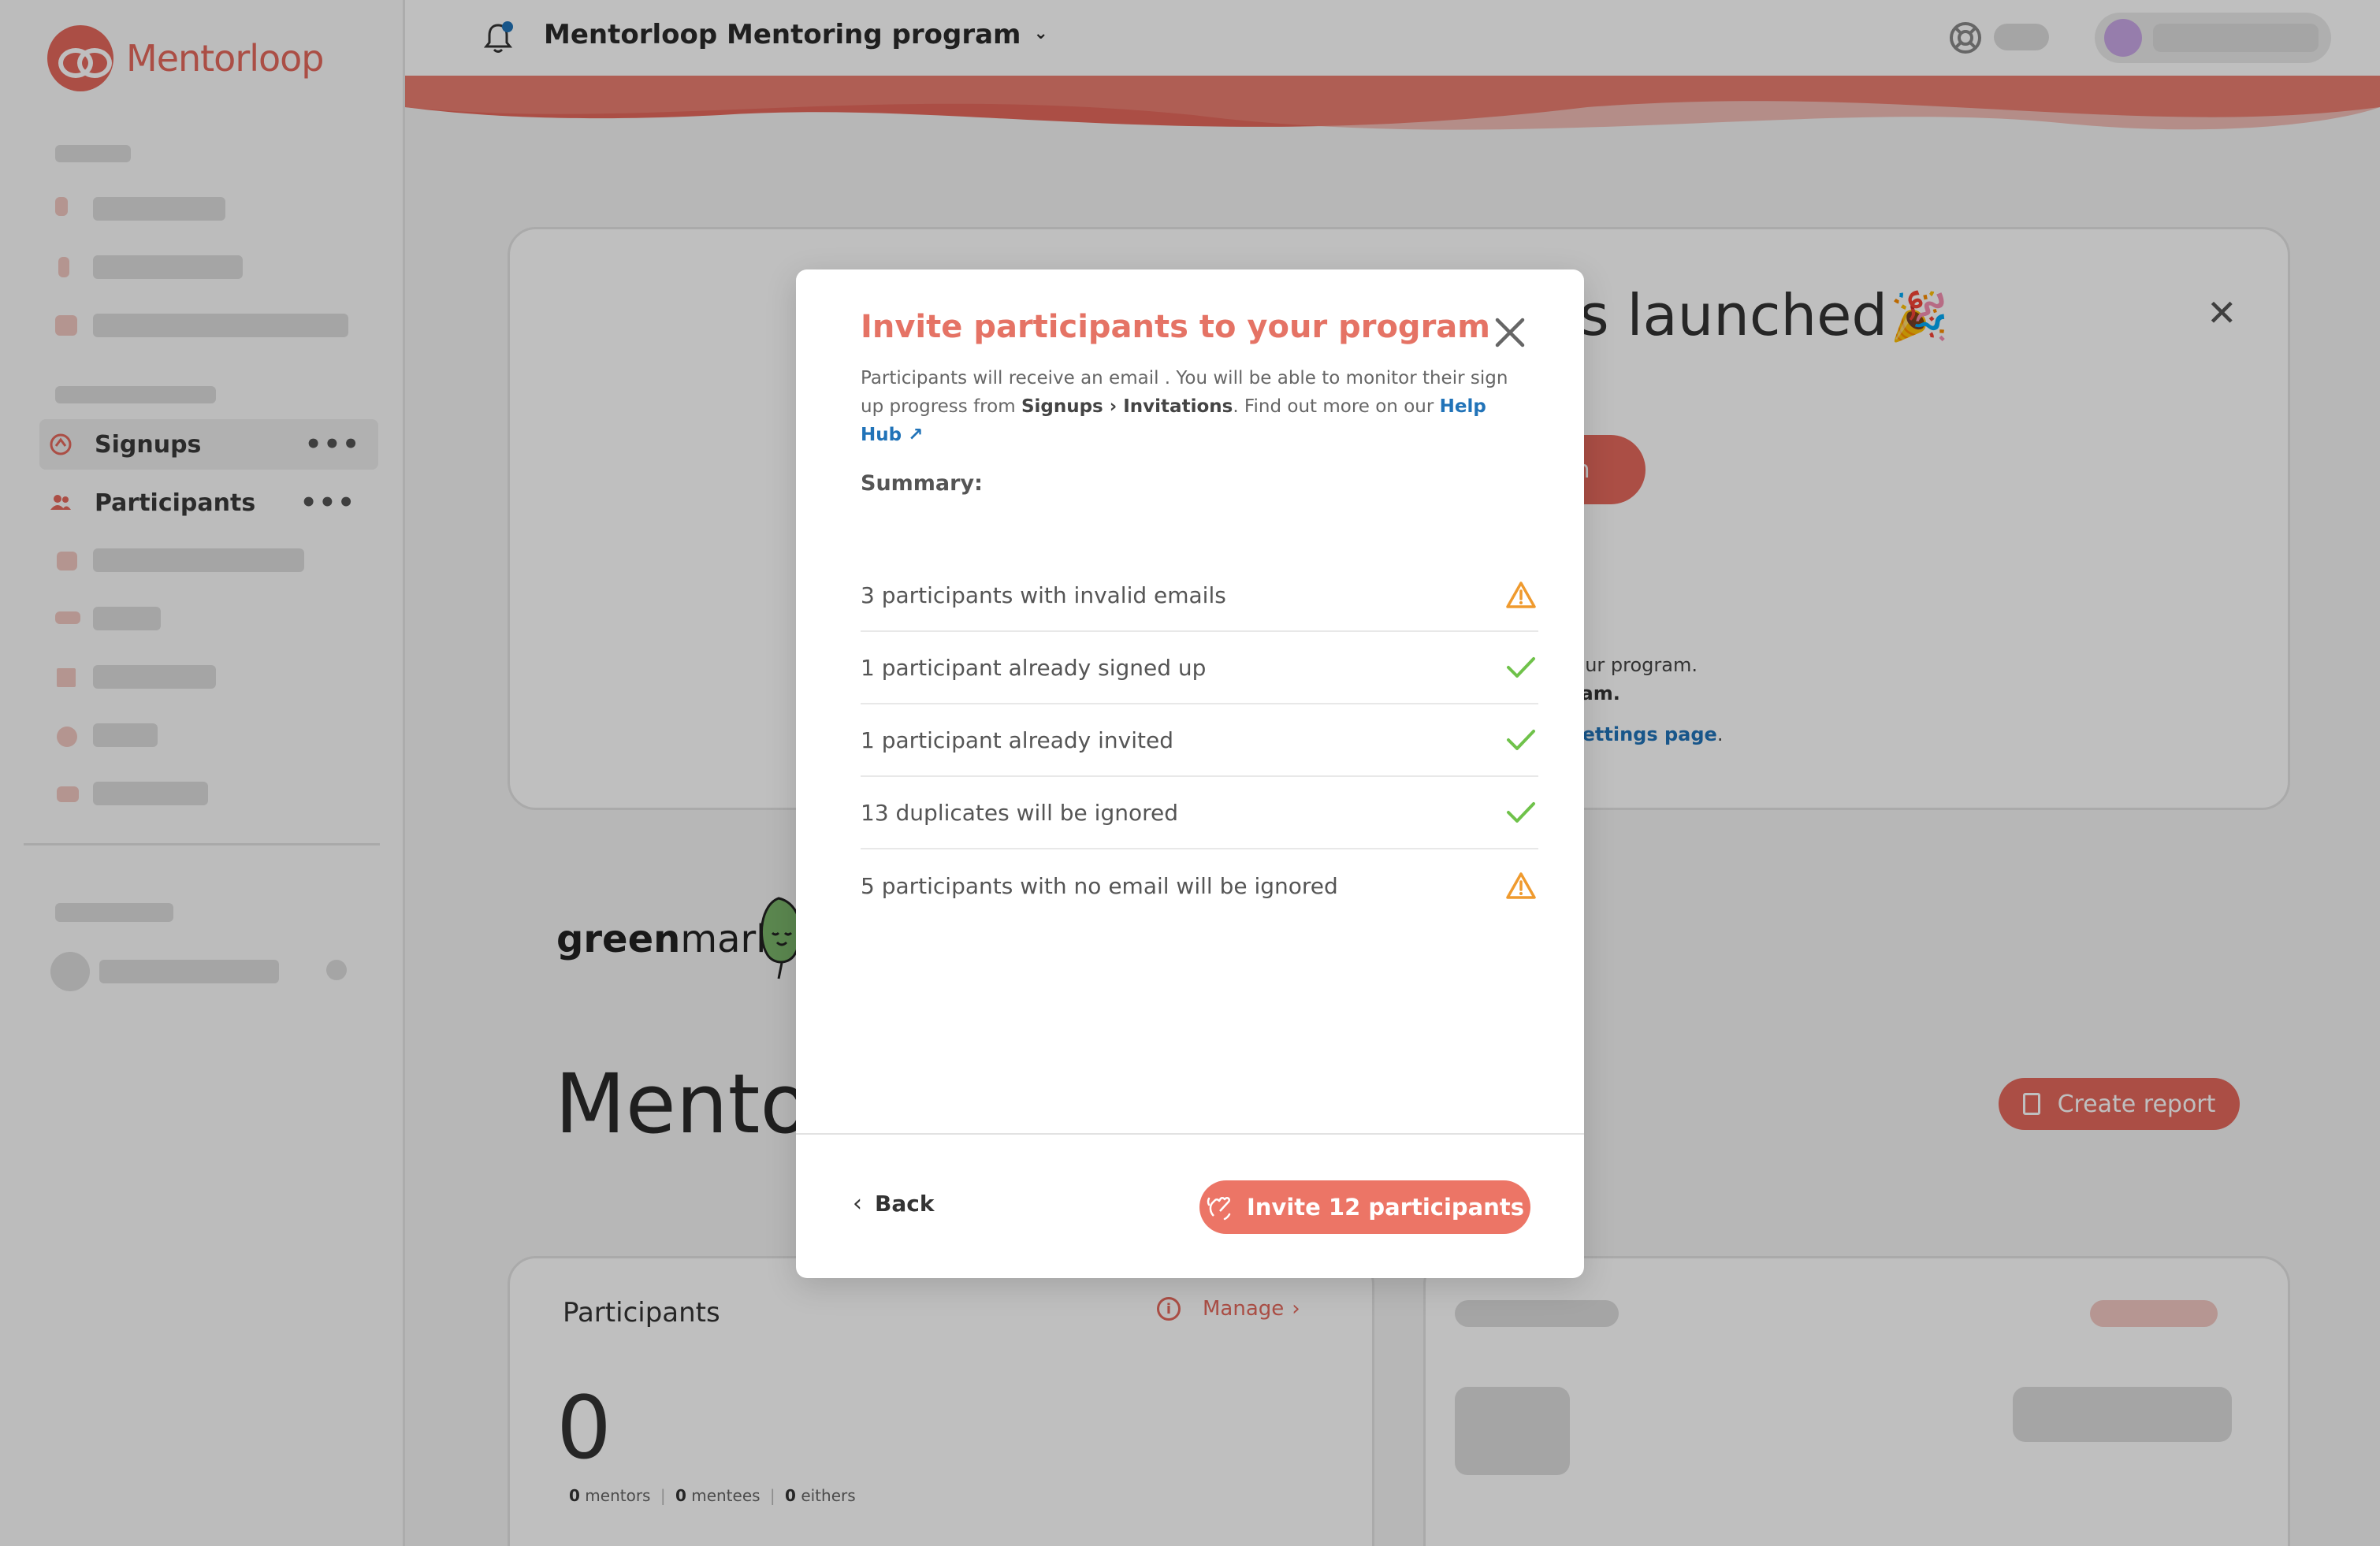 The height and width of the screenshot is (1546, 2380). I want to click on summary-row-text: 3 participants with invalid emails, so click(1043, 595).